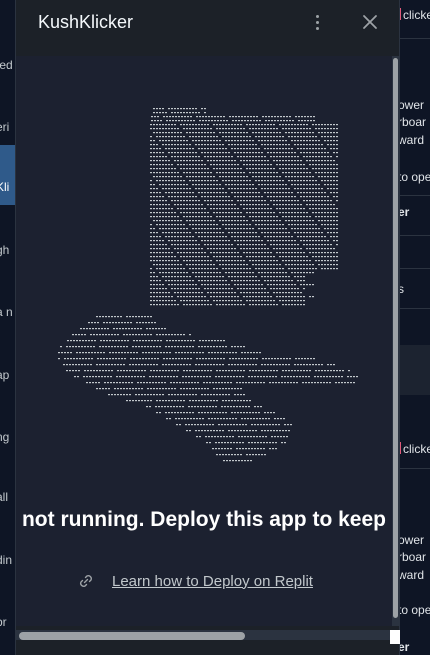  What do you see at coordinates (318, 22) in the screenshot?
I see `more-vertical-icon` at bounding box center [318, 22].